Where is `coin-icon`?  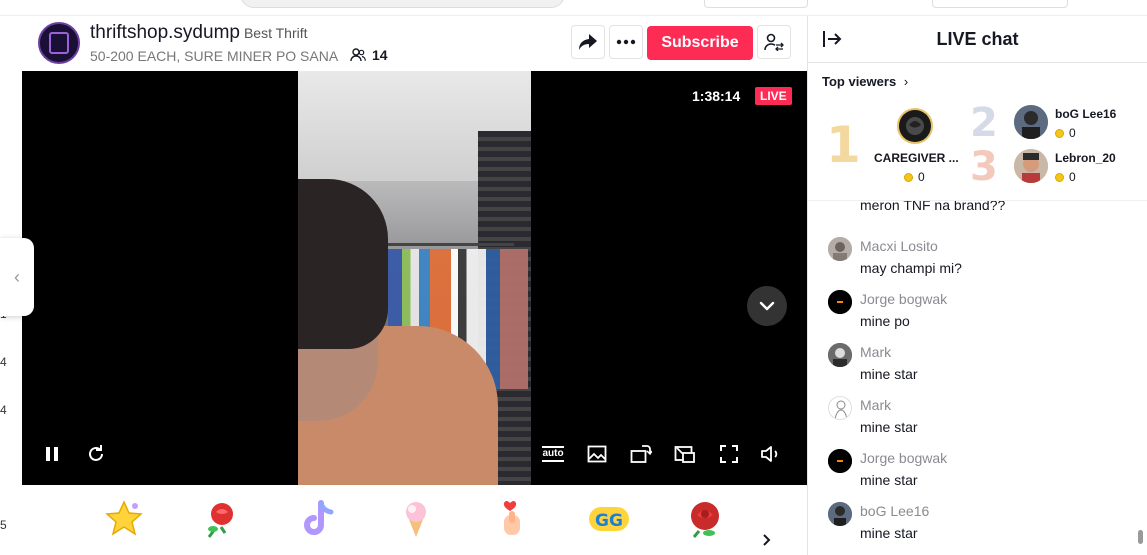 coin-icon is located at coordinates (1059, 178).